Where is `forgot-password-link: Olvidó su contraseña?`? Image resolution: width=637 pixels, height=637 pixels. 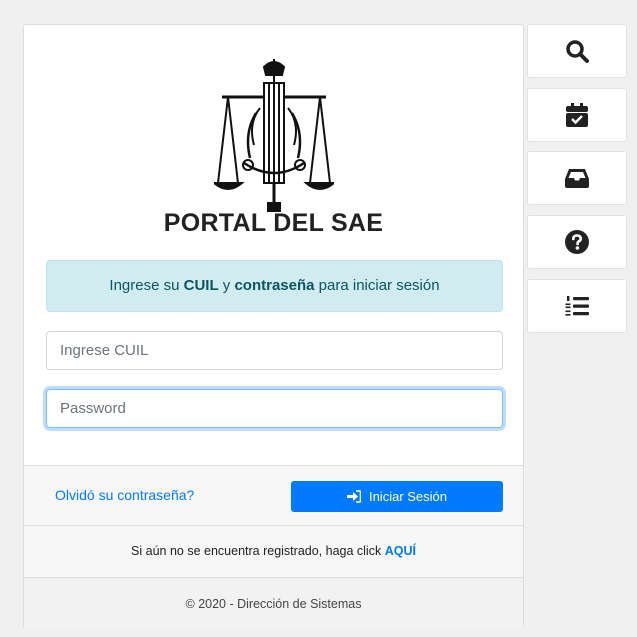 forgot-password-link: Olvidó su contraseña? is located at coordinates (124, 495).